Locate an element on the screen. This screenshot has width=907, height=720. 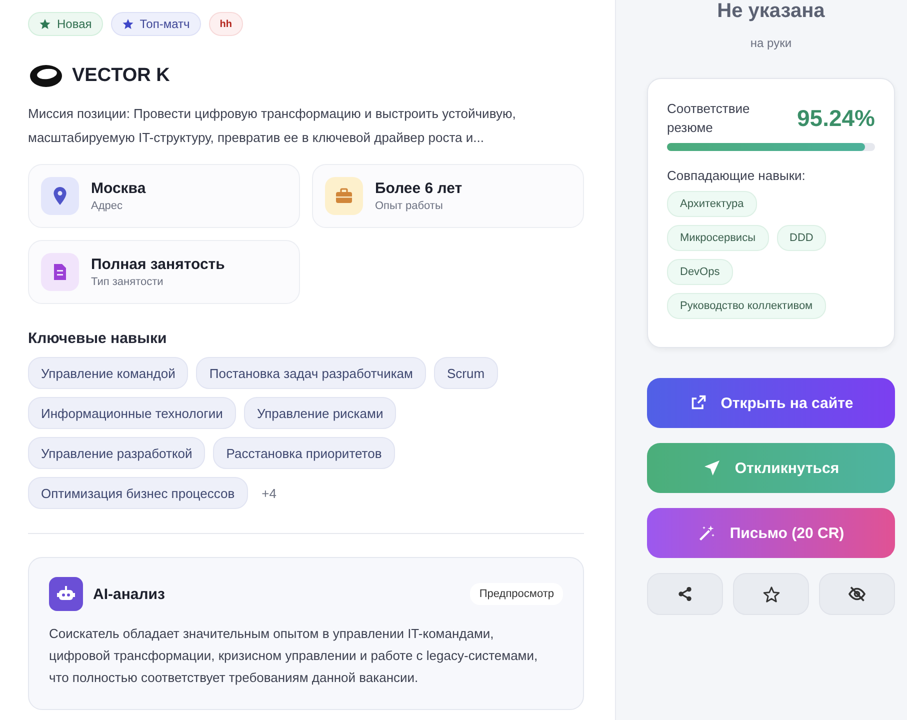
info-label: Адрес is located at coordinates (107, 206).